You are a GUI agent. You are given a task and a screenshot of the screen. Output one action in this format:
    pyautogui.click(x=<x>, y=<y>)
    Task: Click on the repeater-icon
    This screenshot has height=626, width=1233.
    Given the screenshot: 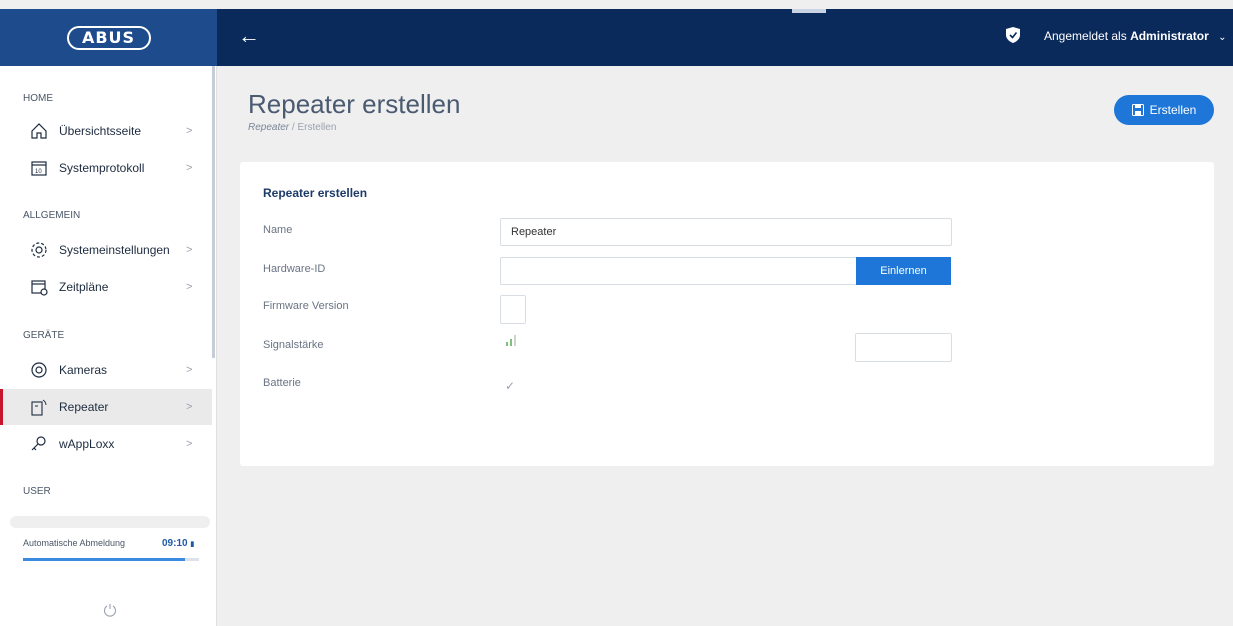 What is the action you would take?
    pyautogui.click(x=39, y=407)
    